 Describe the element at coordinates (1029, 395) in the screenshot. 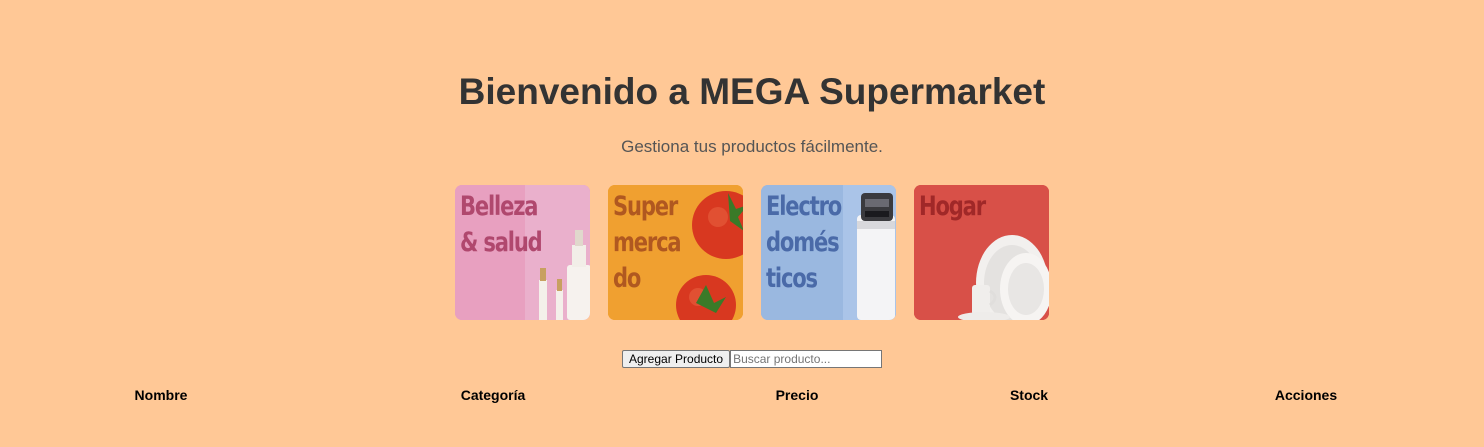

I see `column-header-stock: Stock` at that location.